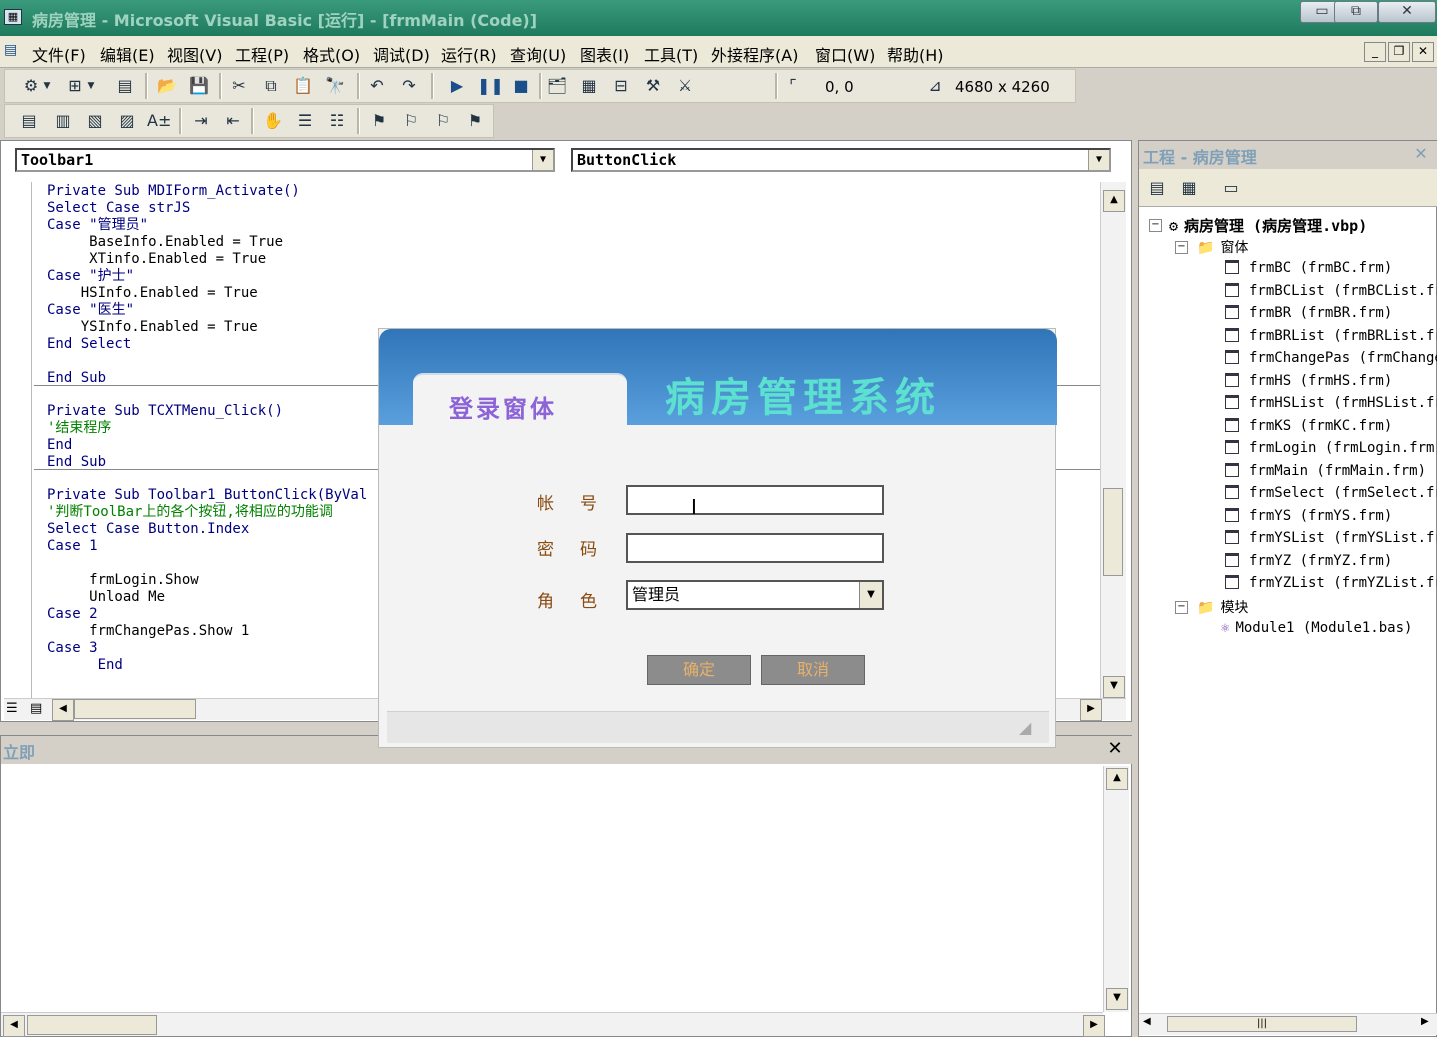 This screenshot has height=1037, width=1437. What do you see at coordinates (538, 54) in the screenshot?
I see `menu-query: 查询(U)` at bounding box center [538, 54].